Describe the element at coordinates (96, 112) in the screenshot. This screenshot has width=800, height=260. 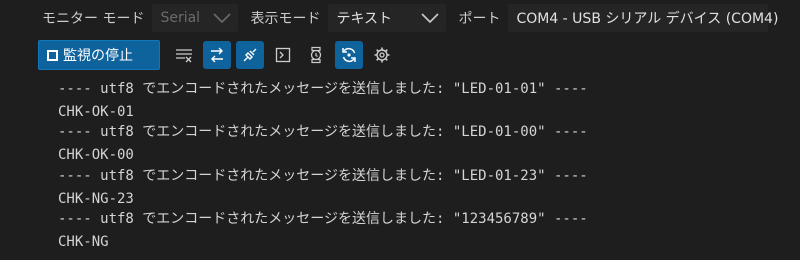
I see `output-line: CHK-OK-01` at that location.